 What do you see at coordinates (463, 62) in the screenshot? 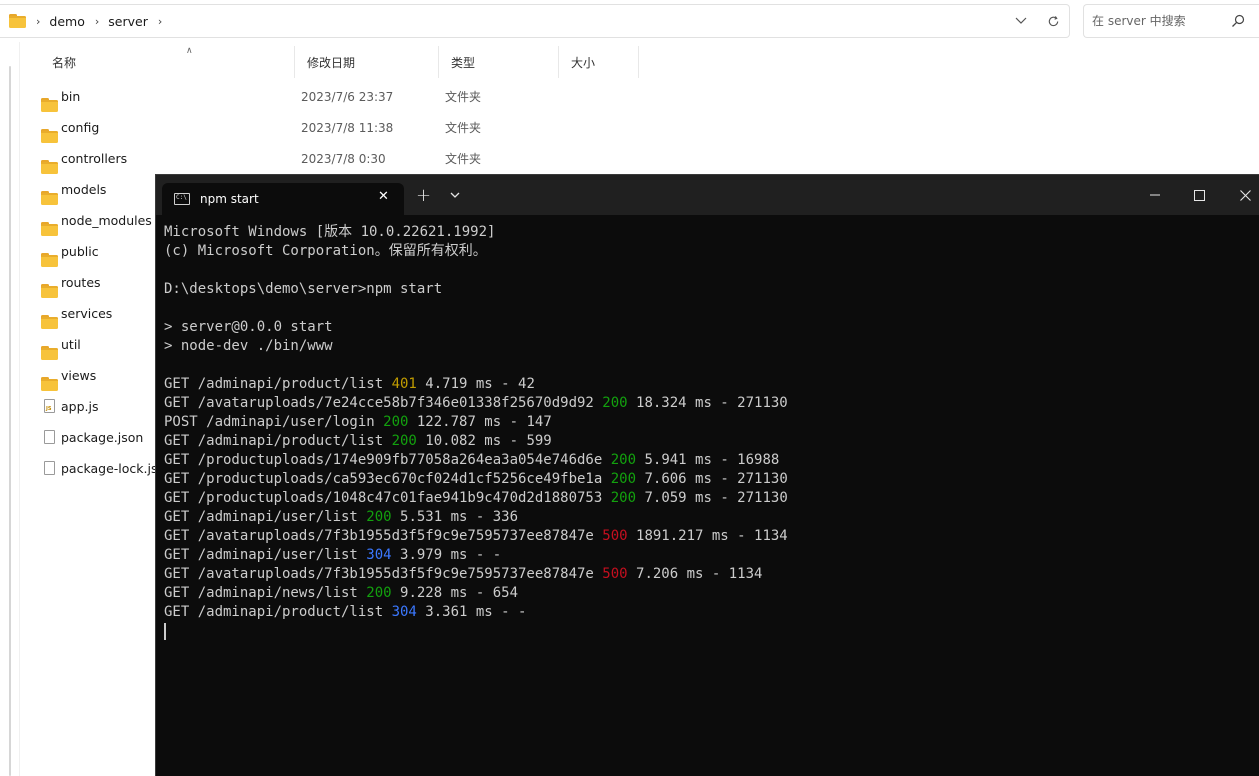
I see `column-type-label: 类型` at bounding box center [463, 62].